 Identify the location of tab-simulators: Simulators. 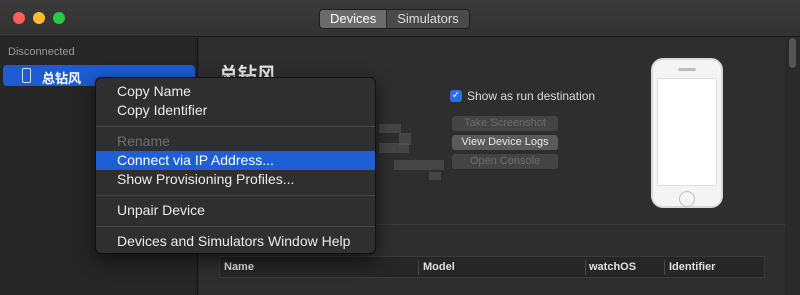
(428, 19).